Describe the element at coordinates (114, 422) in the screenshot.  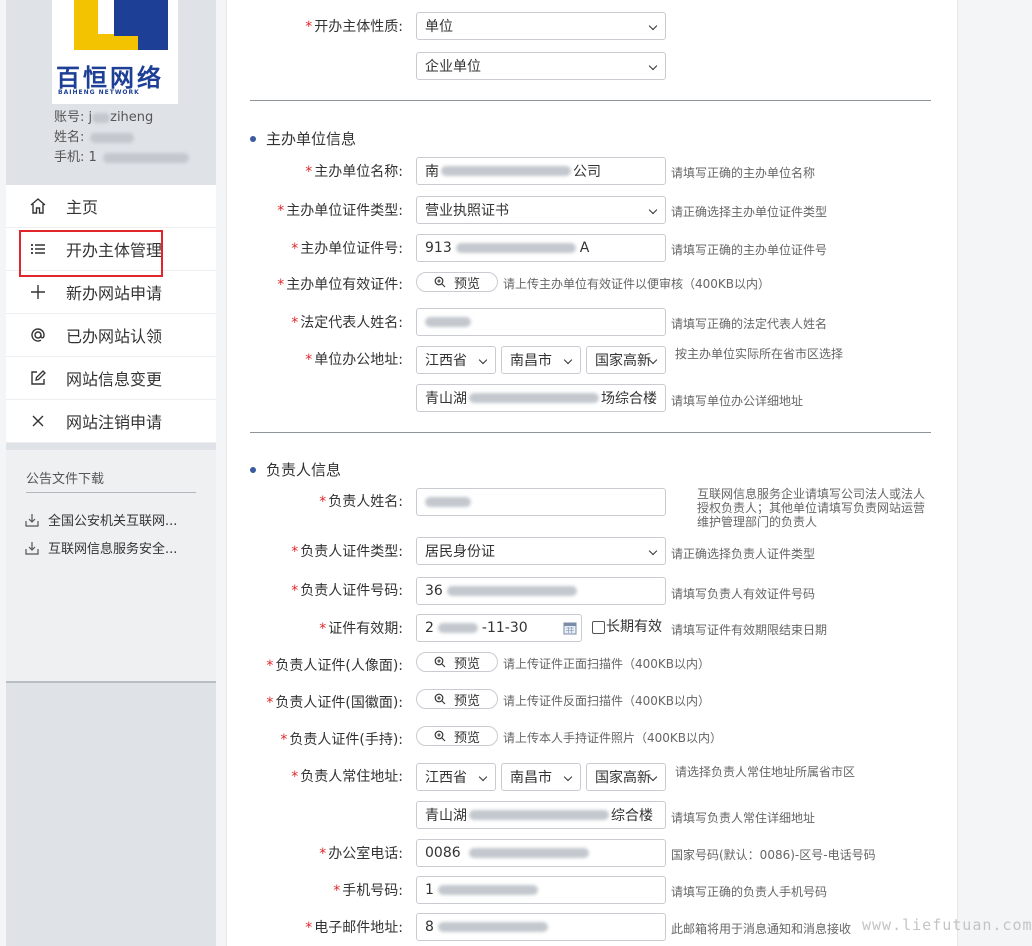
I see `nav-label: 网站注销申请` at that location.